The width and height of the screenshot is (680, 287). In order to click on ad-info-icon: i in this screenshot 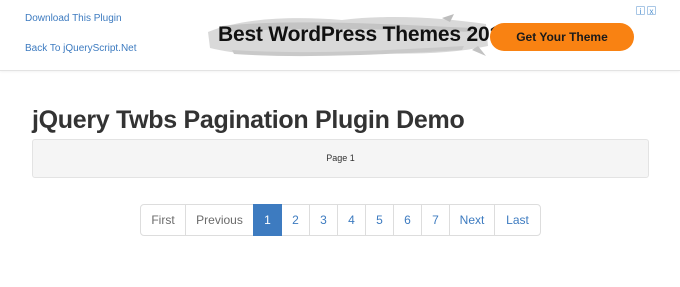, I will do `click(640, 11)`.